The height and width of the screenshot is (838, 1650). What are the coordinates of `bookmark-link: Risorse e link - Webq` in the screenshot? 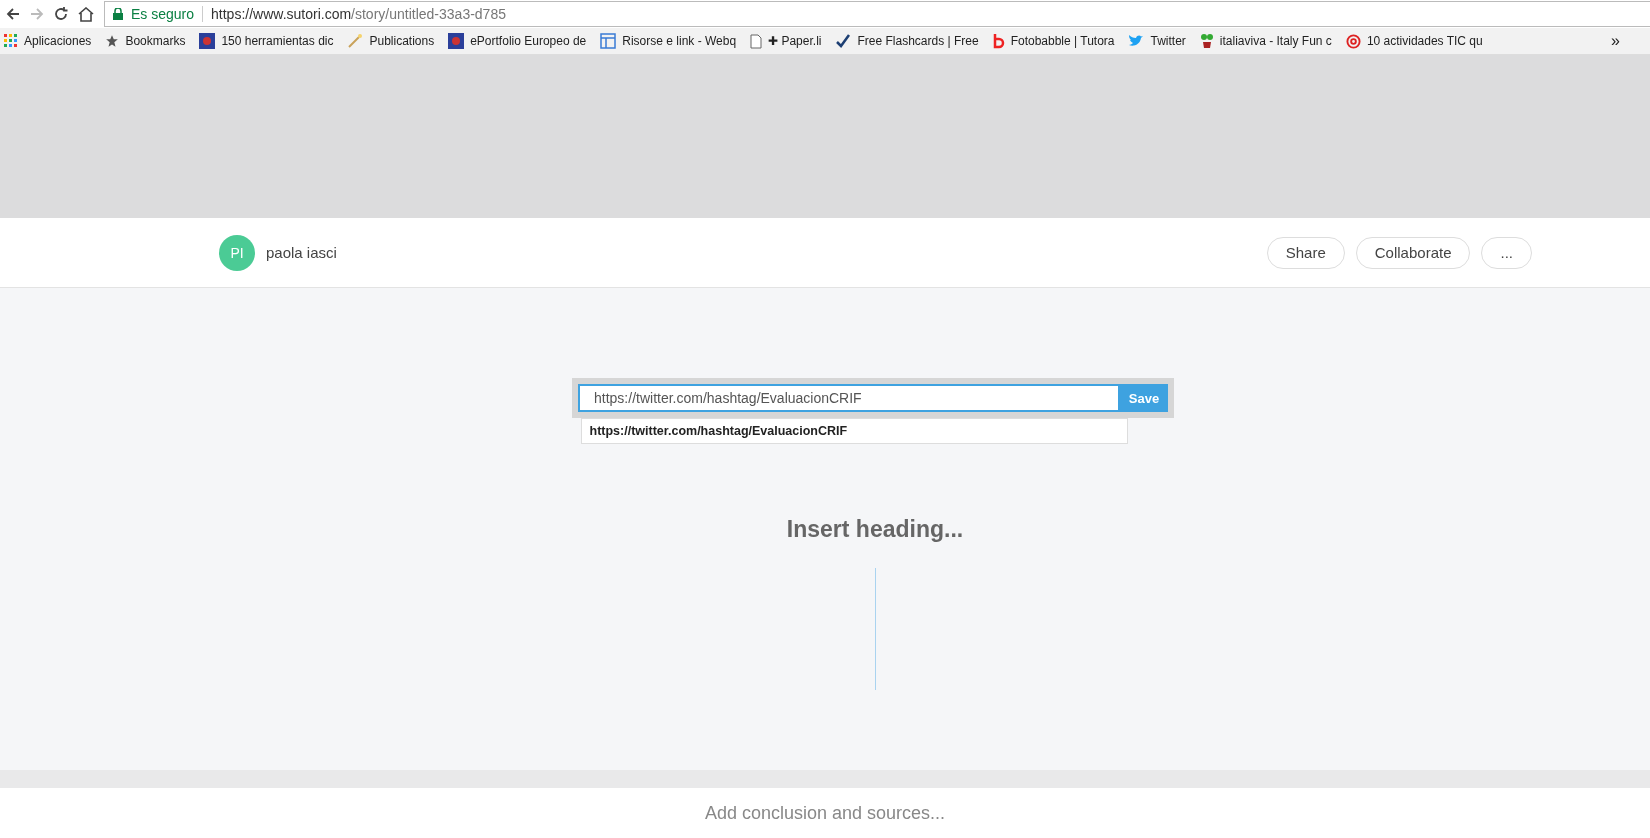 It's located at (668, 41).